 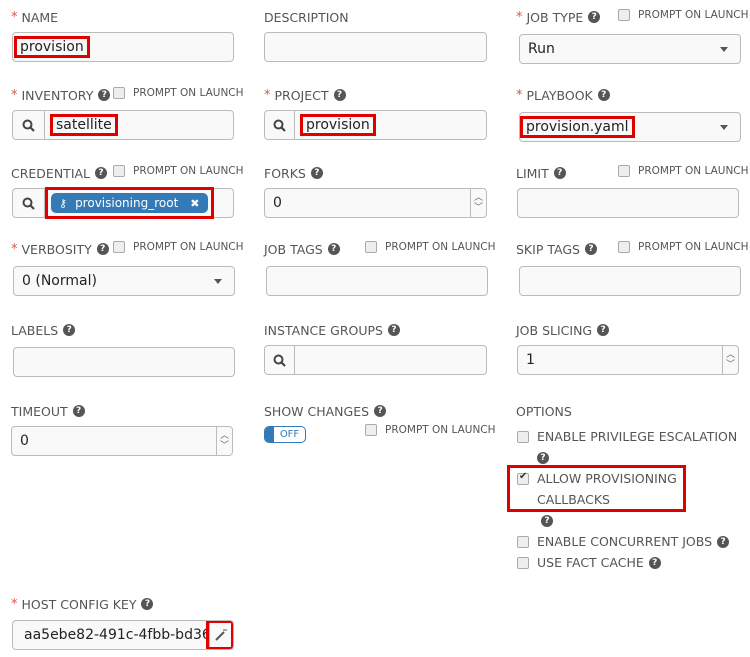 What do you see at coordinates (563, 330) in the screenshot?
I see `job-slicing-label: JOB SLICING?` at bounding box center [563, 330].